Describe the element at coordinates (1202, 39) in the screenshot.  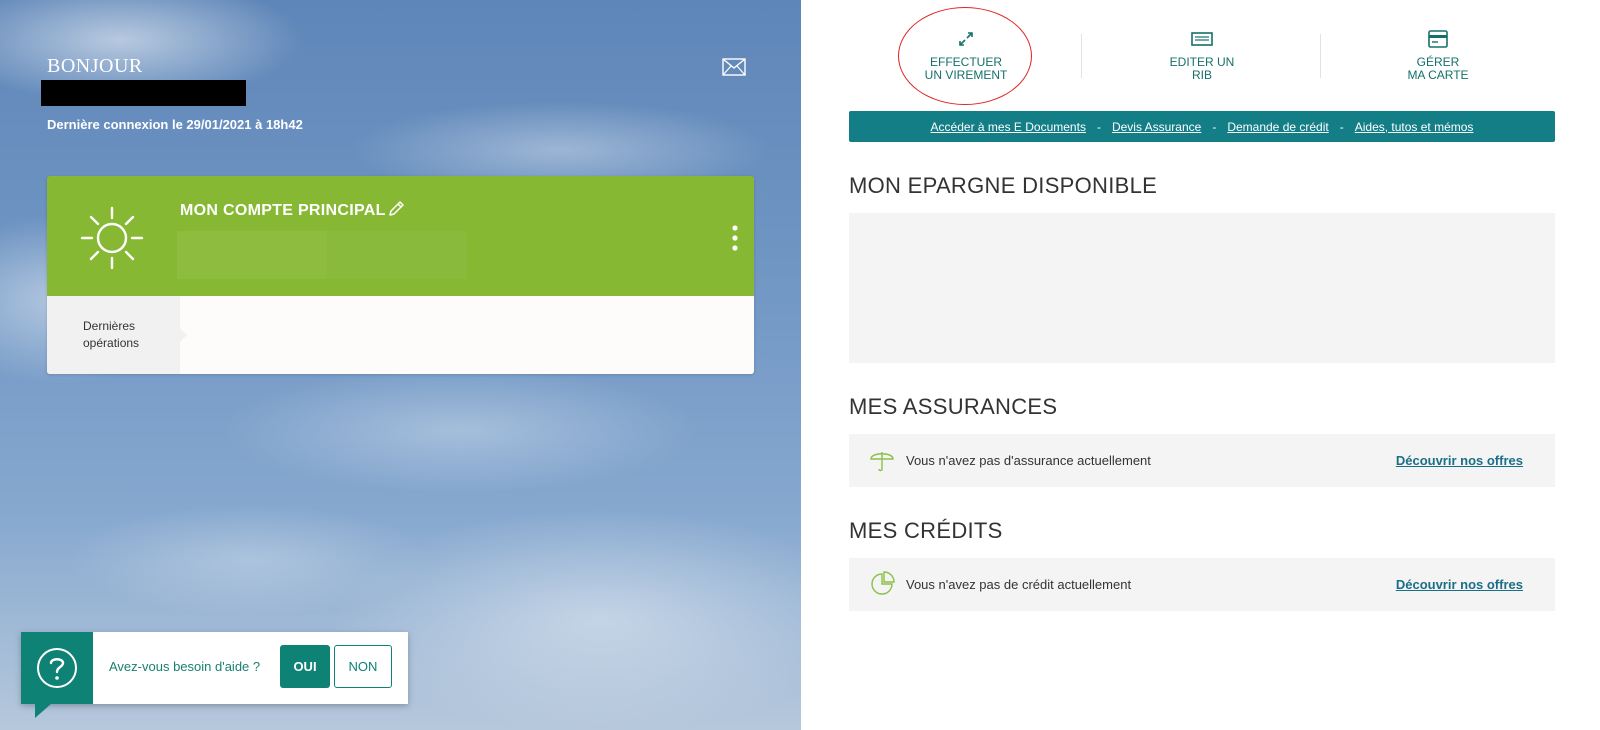
I see `rib-icon` at that location.